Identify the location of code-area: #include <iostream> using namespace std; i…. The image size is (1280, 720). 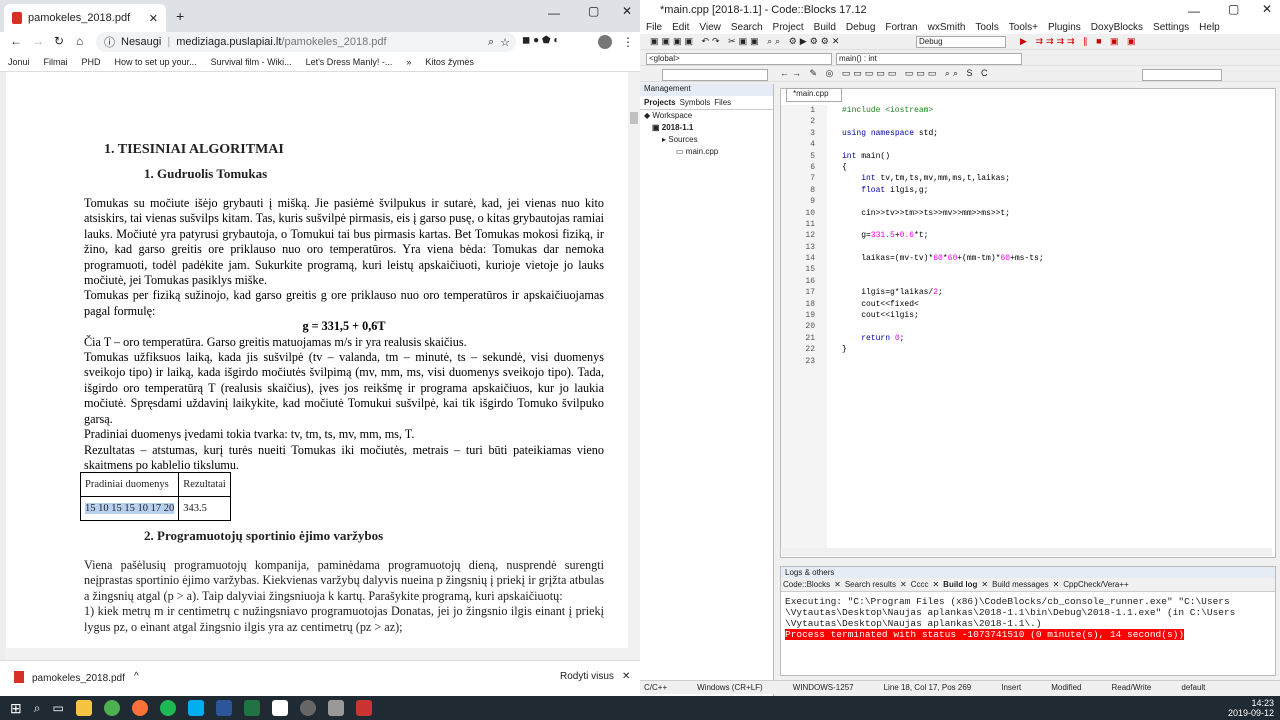
(1027, 236).